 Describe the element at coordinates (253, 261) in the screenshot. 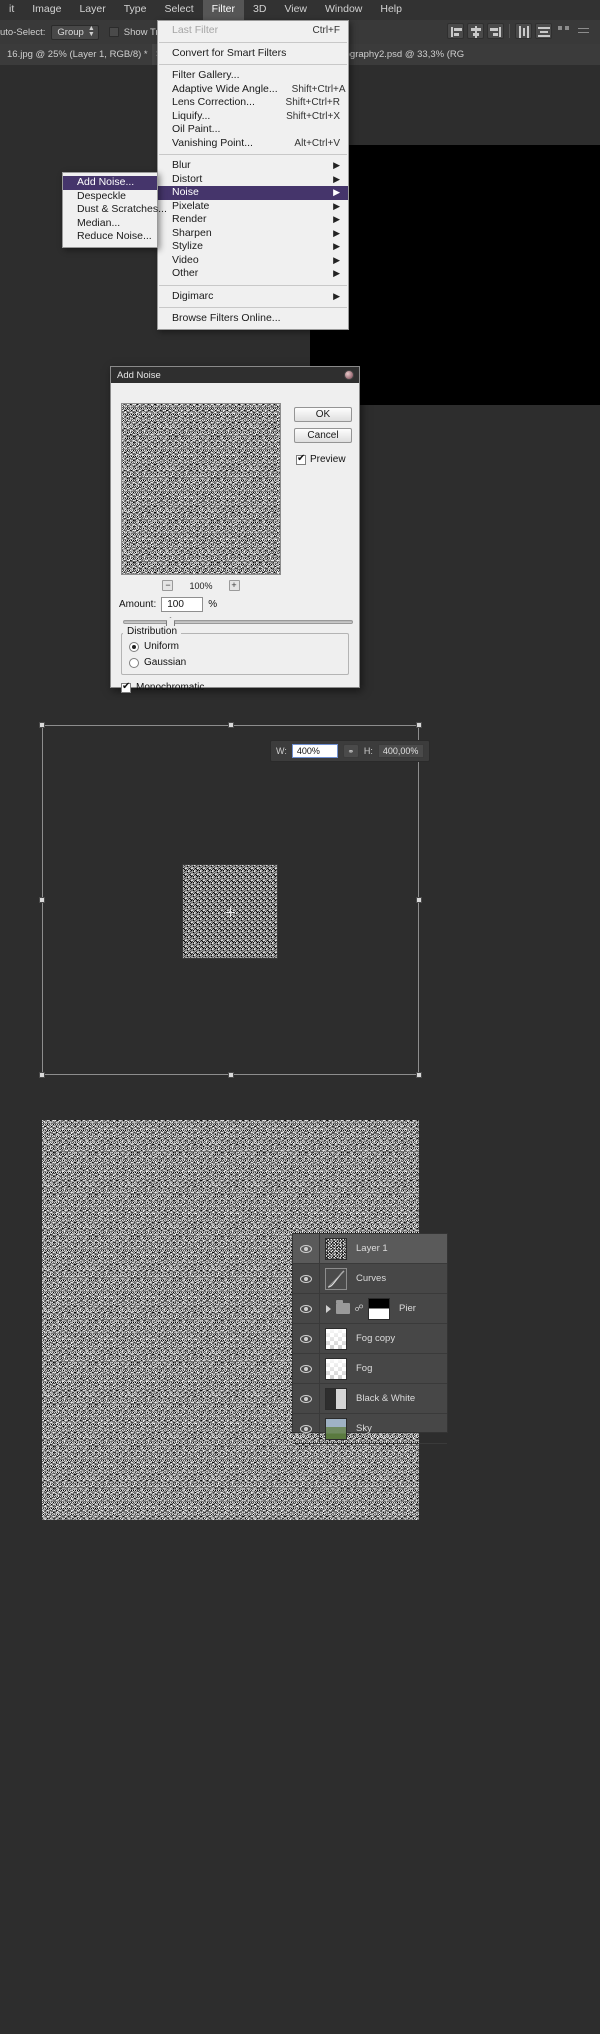

I see `menu-row-video: Video ▶` at that location.